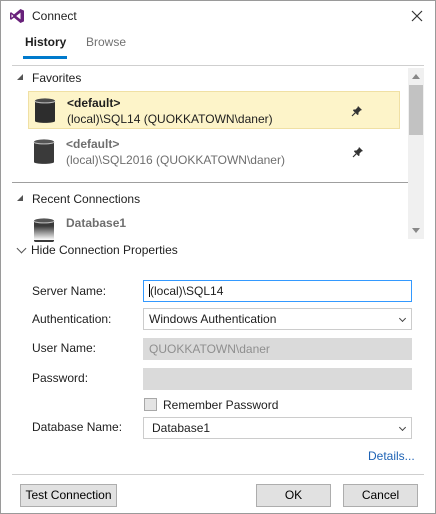 This screenshot has height=514, width=436. I want to click on server-name-value: (local)\SQL14, so click(187, 291).